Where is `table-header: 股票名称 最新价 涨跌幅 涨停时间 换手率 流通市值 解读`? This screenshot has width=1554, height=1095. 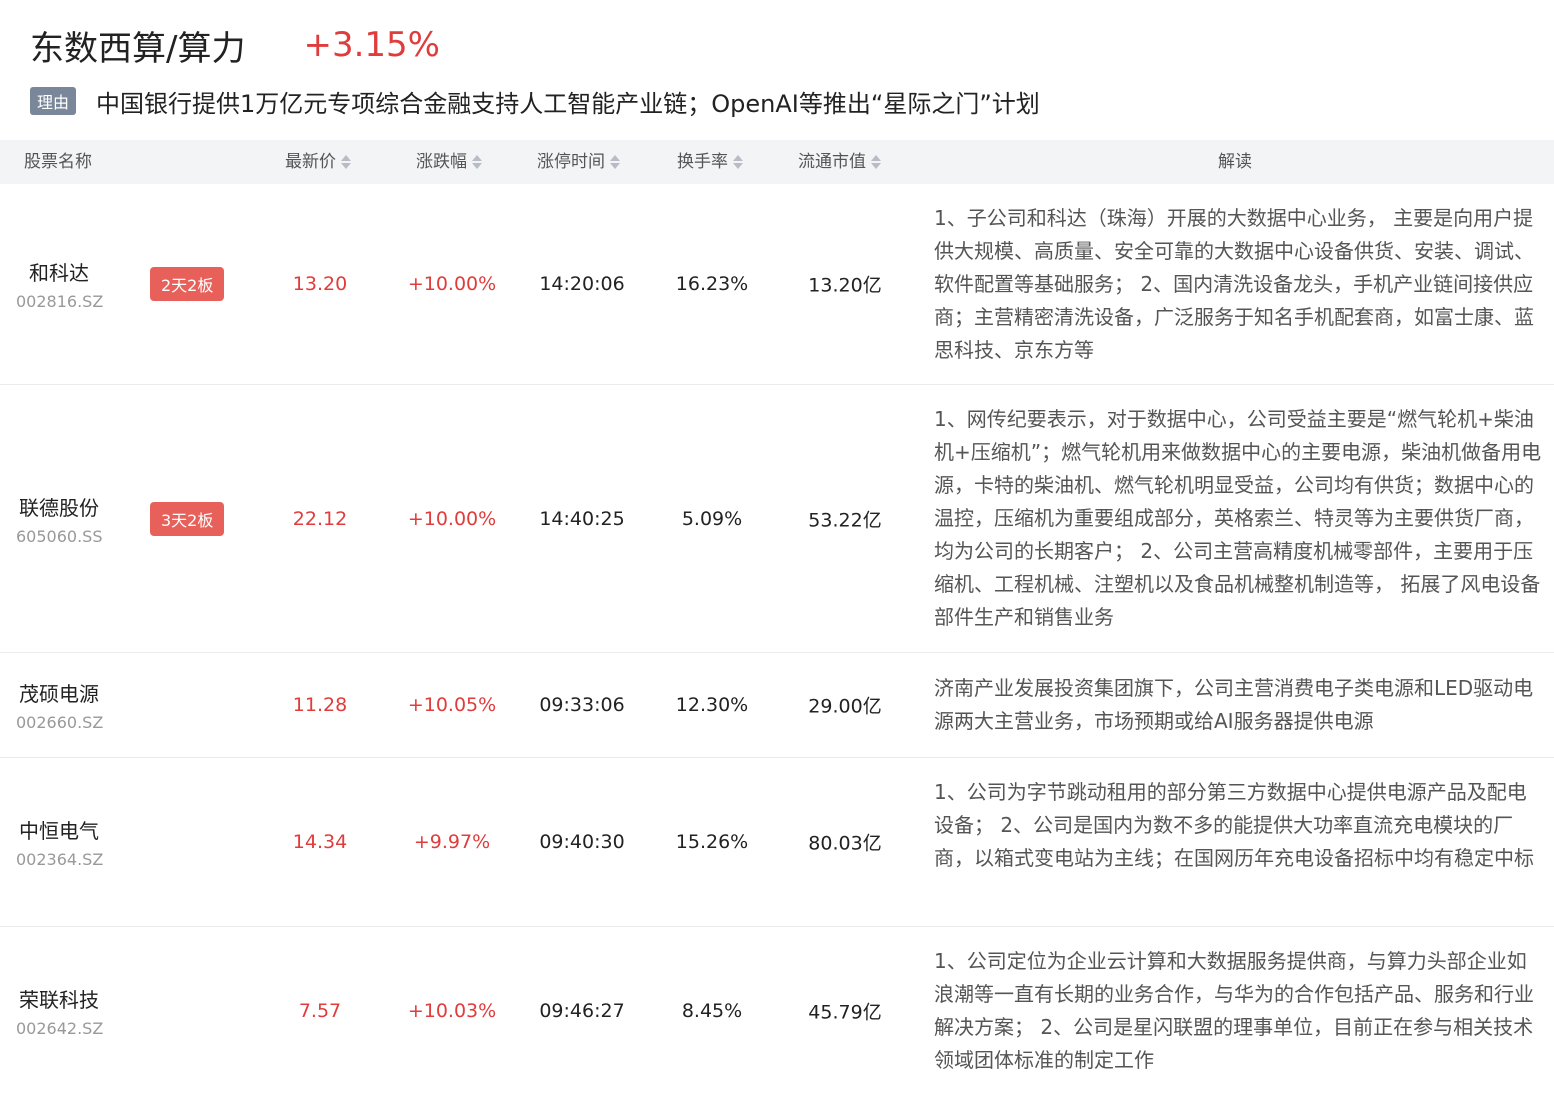
table-header: 股票名称 最新价 涨跌幅 涨停时间 换手率 流通市值 解读 is located at coordinates (777, 162).